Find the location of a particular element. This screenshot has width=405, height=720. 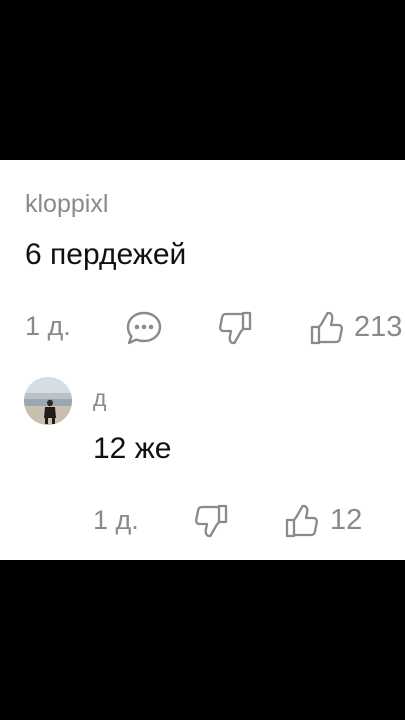

reply-dislike-button is located at coordinates (211, 521).